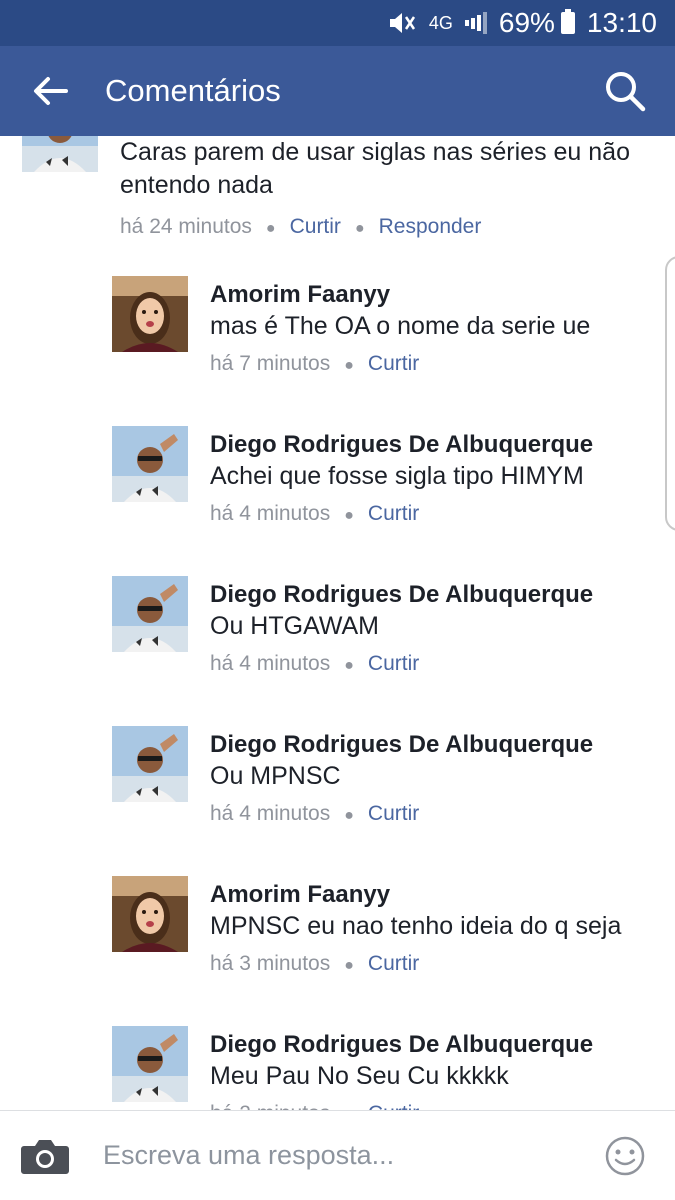  What do you see at coordinates (270, 963) in the screenshot?
I see `timestamp: há 3 minutos` at bounding box center [270, 963].